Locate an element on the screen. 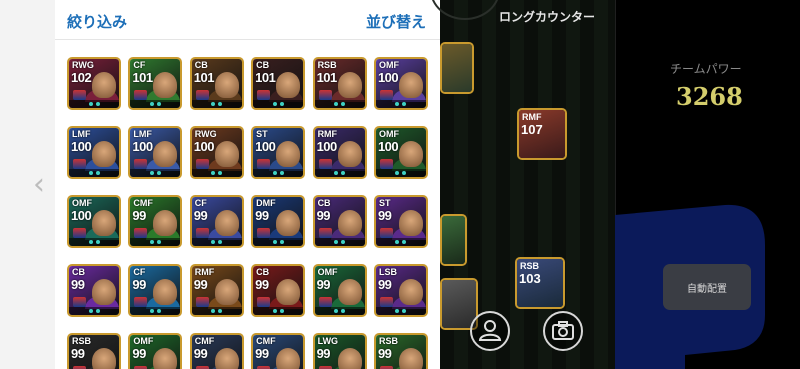 The height and width of the screenshot is (369, 800). camera-icon is located at coordinates (563, 330).